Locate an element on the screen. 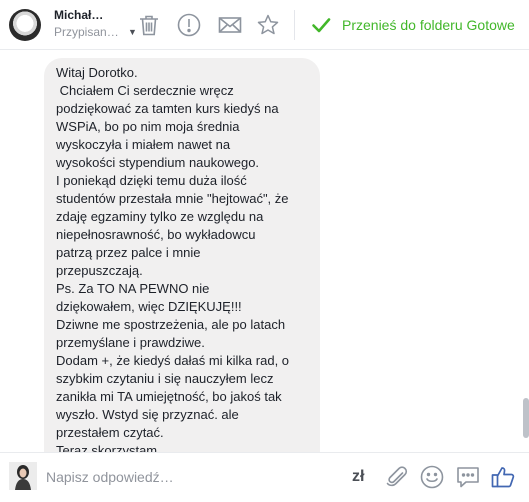 The width and height of the screenshot is (529, 502). reply-composer: zł is located at coordinates (264, 477).